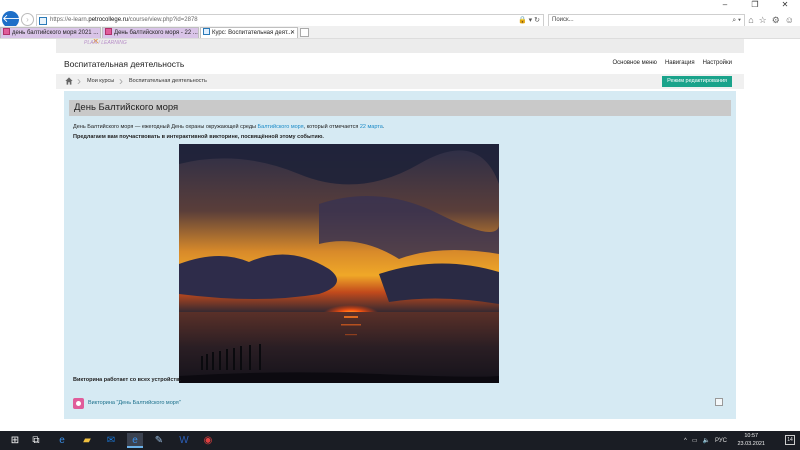 The image size is (800, 450). Describe the element at coordinates (736, 20) in the screenshot. I see `search-icon: ⌕ ▾` at that location.